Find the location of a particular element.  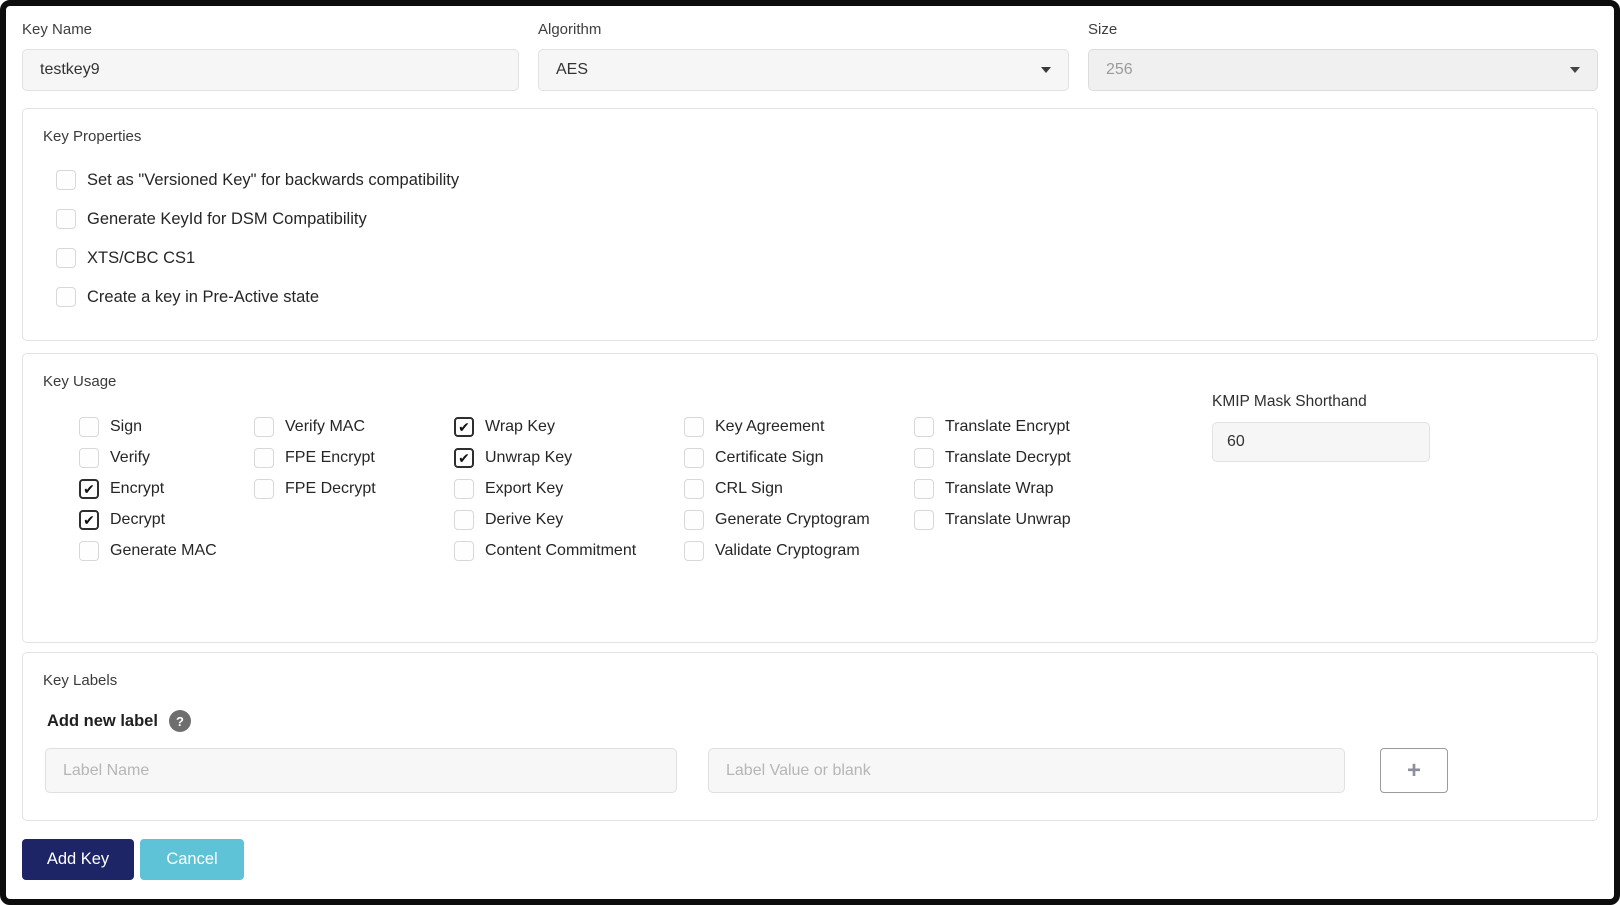

algorithm-label: Algorithm is located at coordinates (570, 29).